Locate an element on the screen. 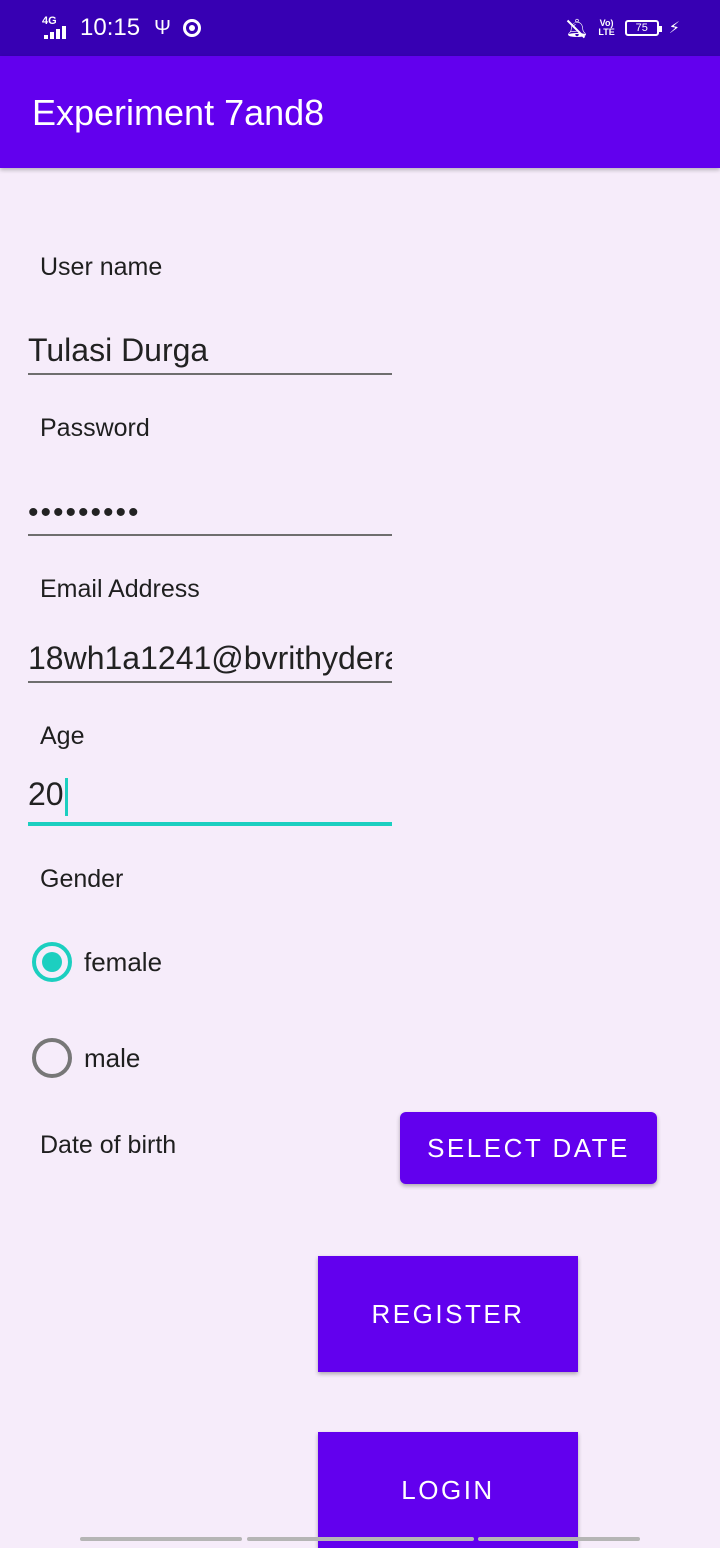 The height and width of the screenshot is (1548, 720). email-value: 18wh1a1241@bvrithyderabad.edu.in is located at coordinates (210, 658).